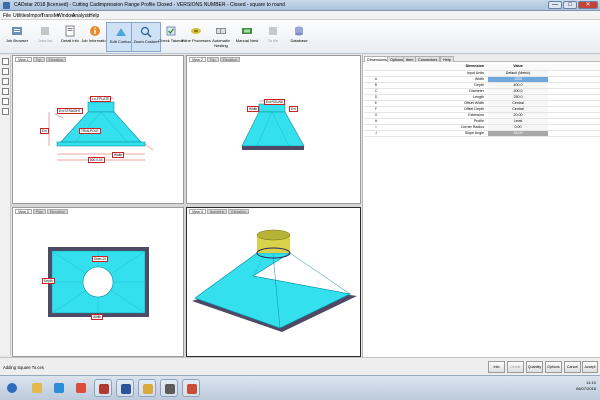  I want to click on dim-label-mid: TRIALPOLE, so click(90, 131).